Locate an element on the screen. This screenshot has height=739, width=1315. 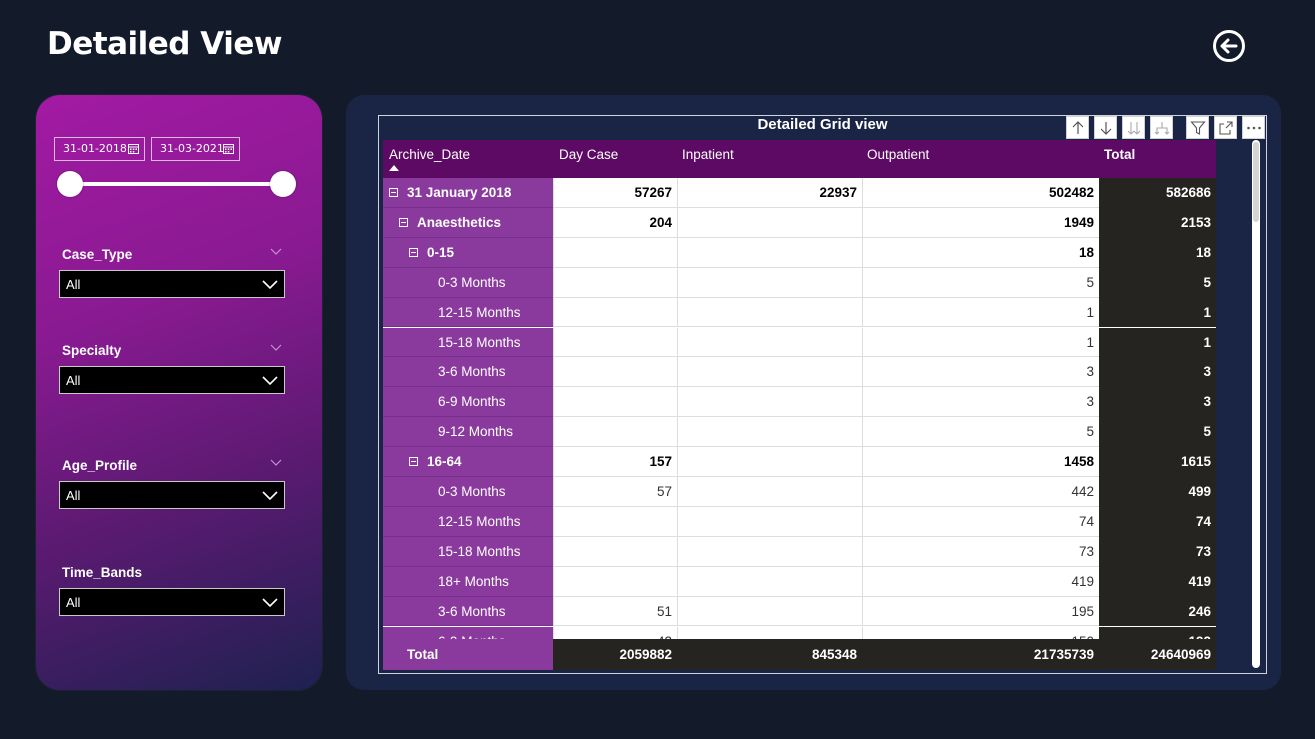
filter-button is located at coordinates (1197, 127).